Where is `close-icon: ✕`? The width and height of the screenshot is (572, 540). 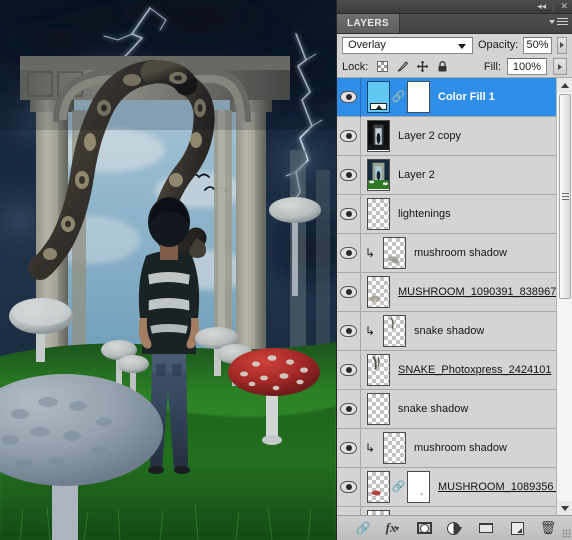
close-icon: ✕ is located at coordinates (564, 6).